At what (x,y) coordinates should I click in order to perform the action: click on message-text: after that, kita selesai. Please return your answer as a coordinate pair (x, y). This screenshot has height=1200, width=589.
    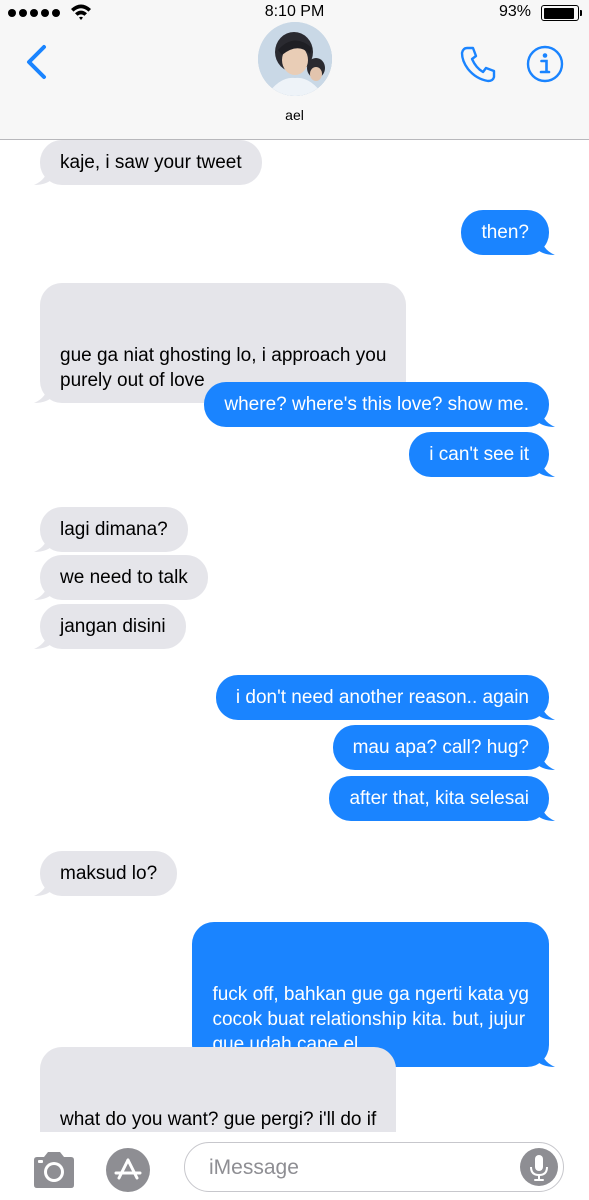
    Looking at the image, I should click on (439, 798).